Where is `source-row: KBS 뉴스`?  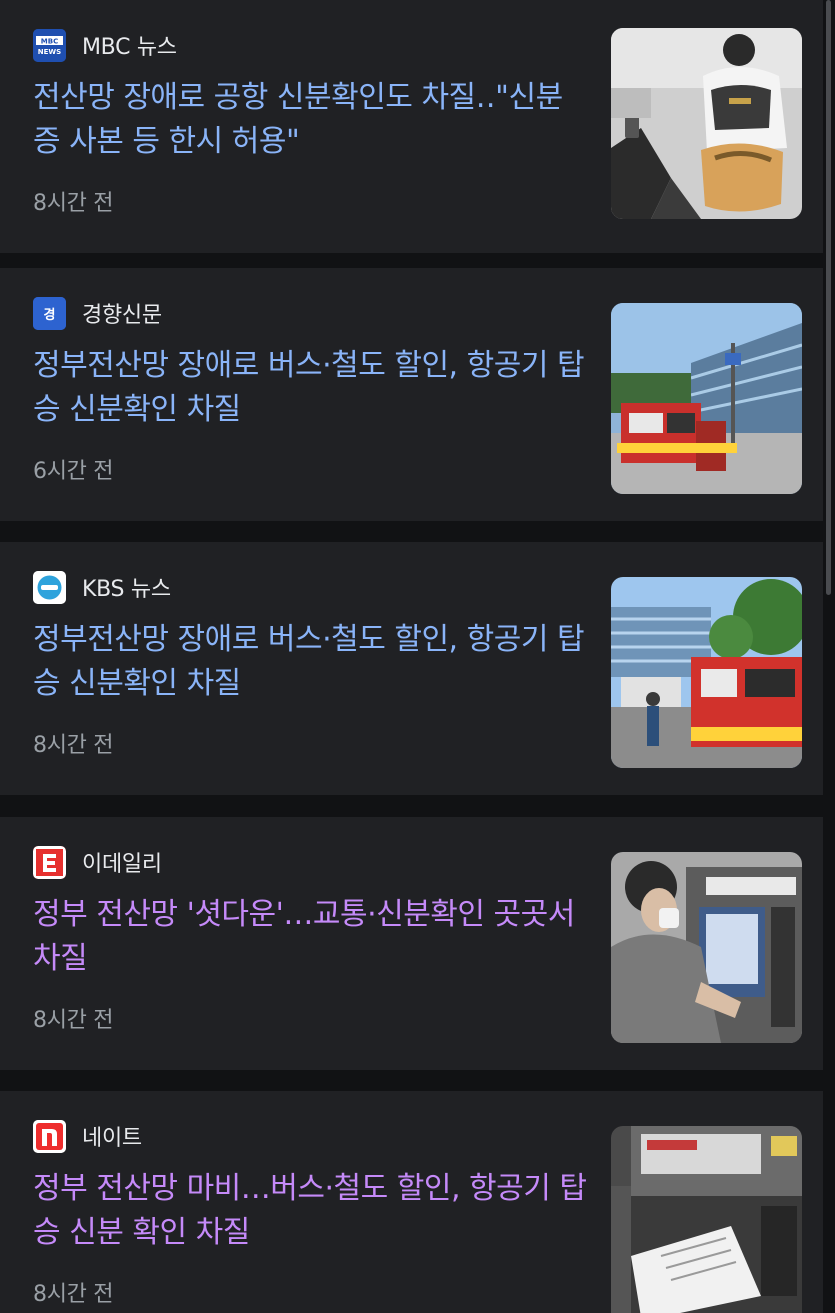 source-row: KBS 뉴스 is located at coordinates (102, 587).